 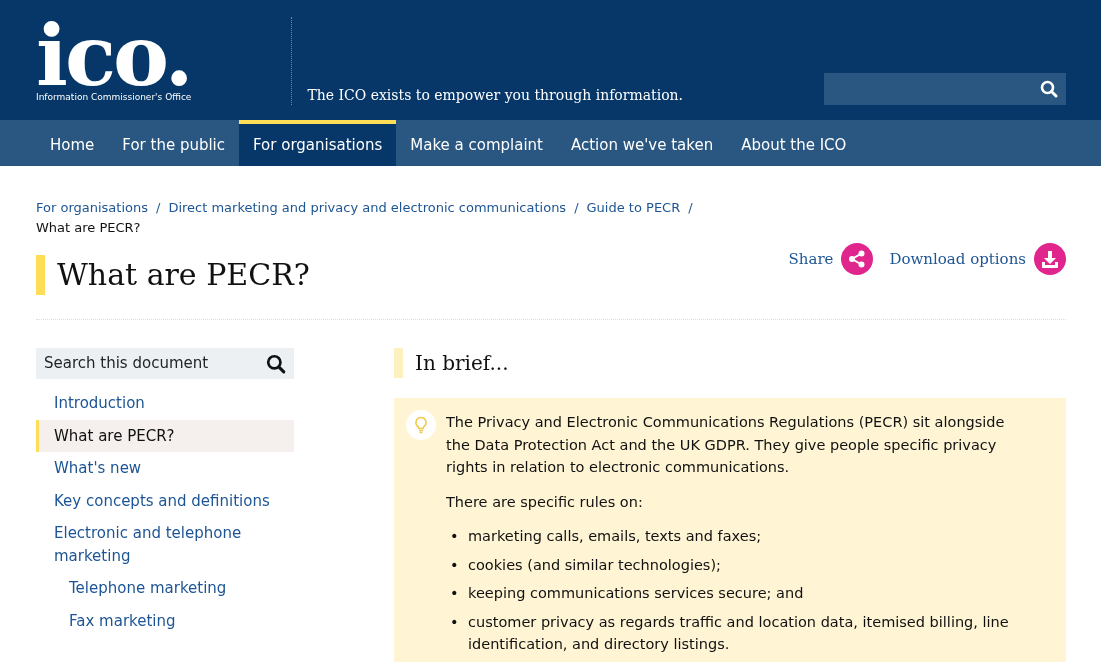 I want to click on document-search-field: Search this document, so click(x=165, y=363).